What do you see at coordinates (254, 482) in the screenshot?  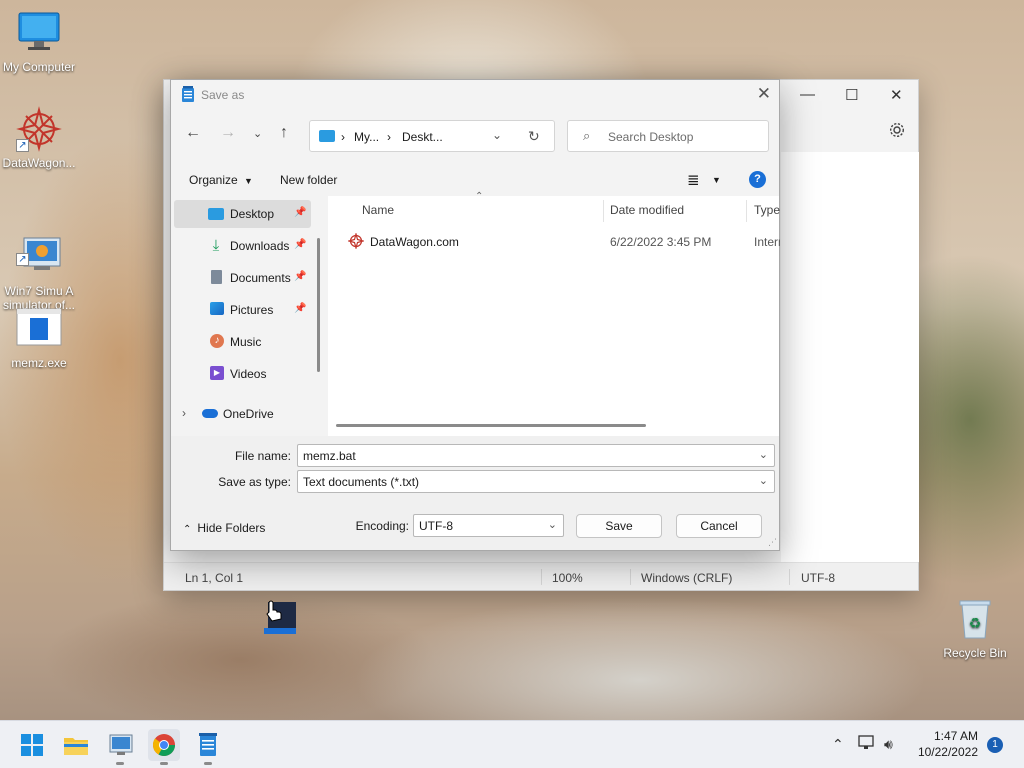 I see `save-type-label: Save as type:` at bounding box center [254, 482].